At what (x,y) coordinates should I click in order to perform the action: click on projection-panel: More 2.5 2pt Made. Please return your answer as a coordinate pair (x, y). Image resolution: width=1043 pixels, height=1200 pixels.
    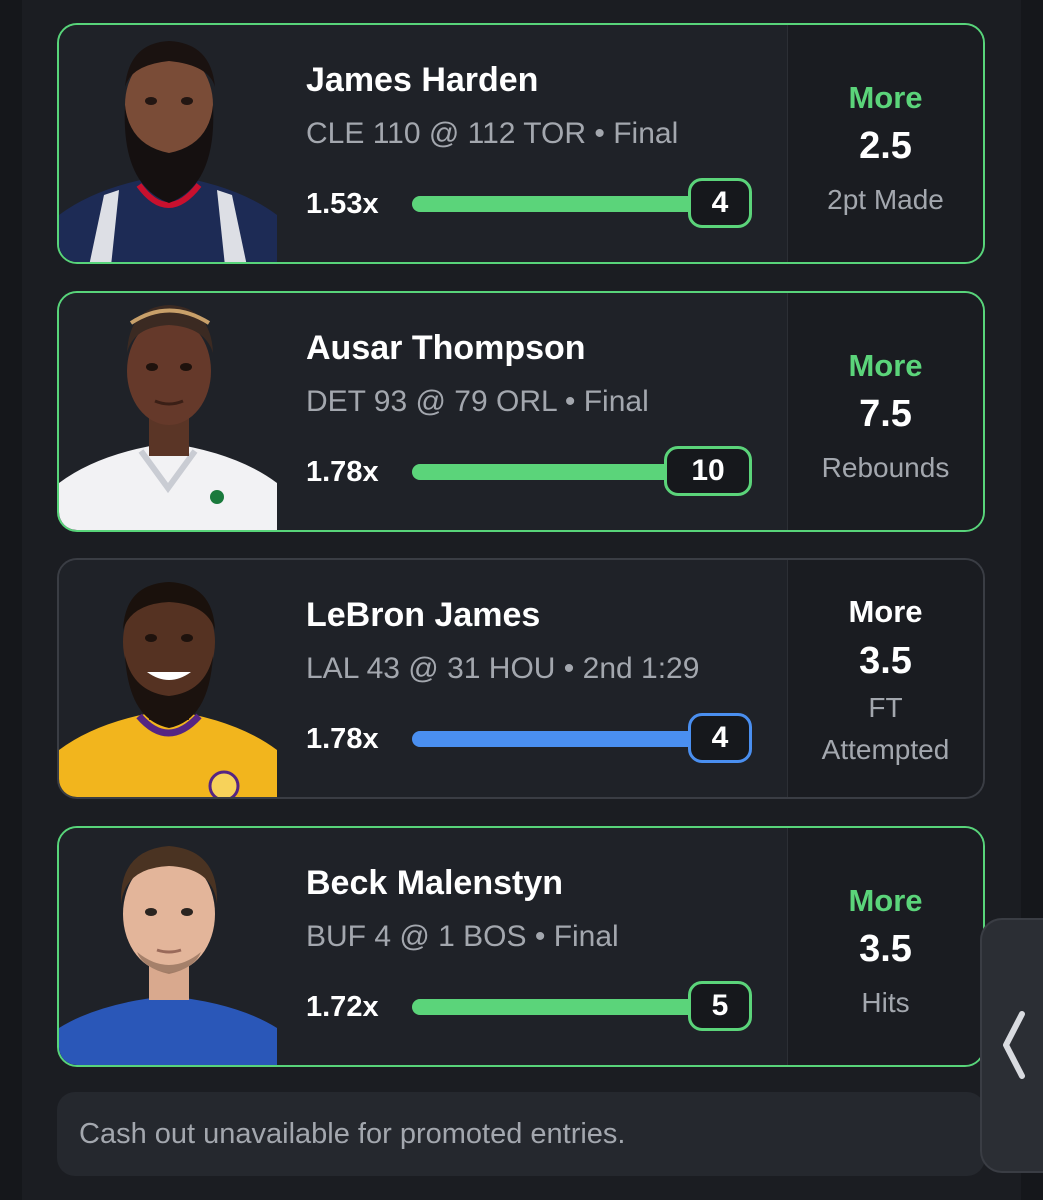
    Looking at the image, I should click on (885, 143).